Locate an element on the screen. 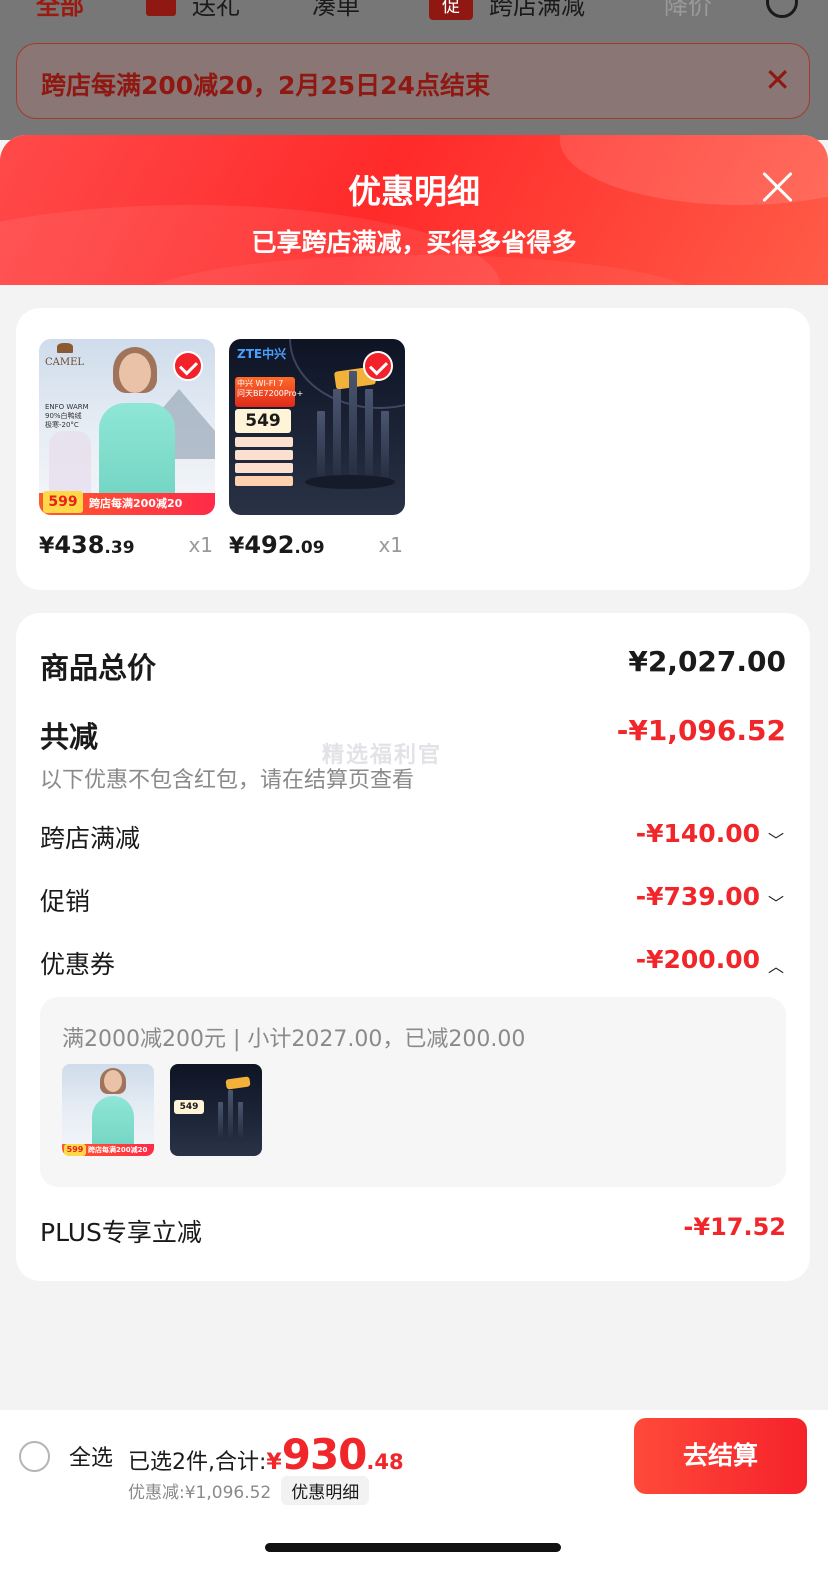 This screenshot has height=1572, width=828. coupon-rule-text: 满2000减200元 | 小计2027.00，已减200.00 is located at coordinates (294, 1039).